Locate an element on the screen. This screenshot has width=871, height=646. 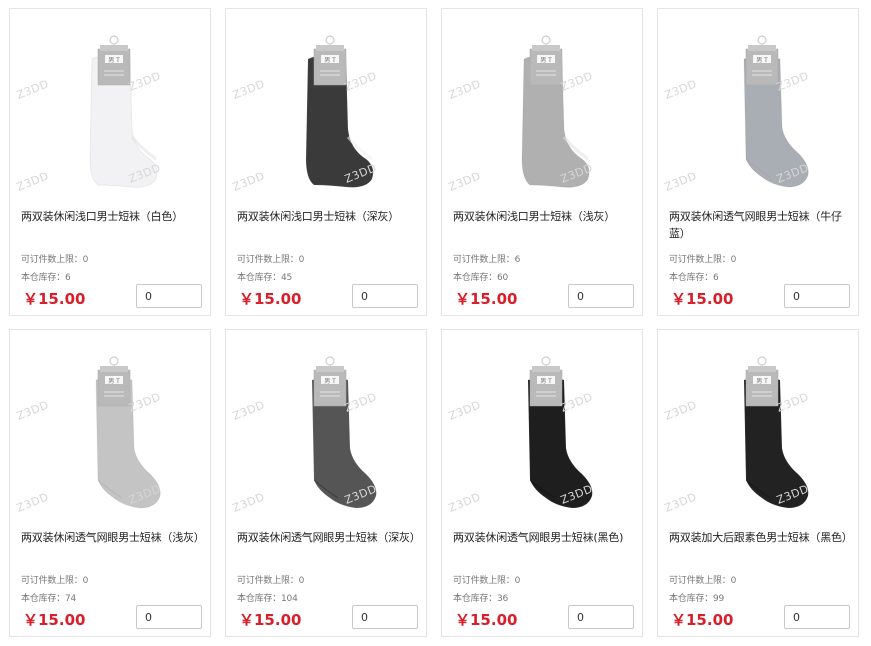
stock-info: 本仓库存：104 is located at coordinates (267, 597).